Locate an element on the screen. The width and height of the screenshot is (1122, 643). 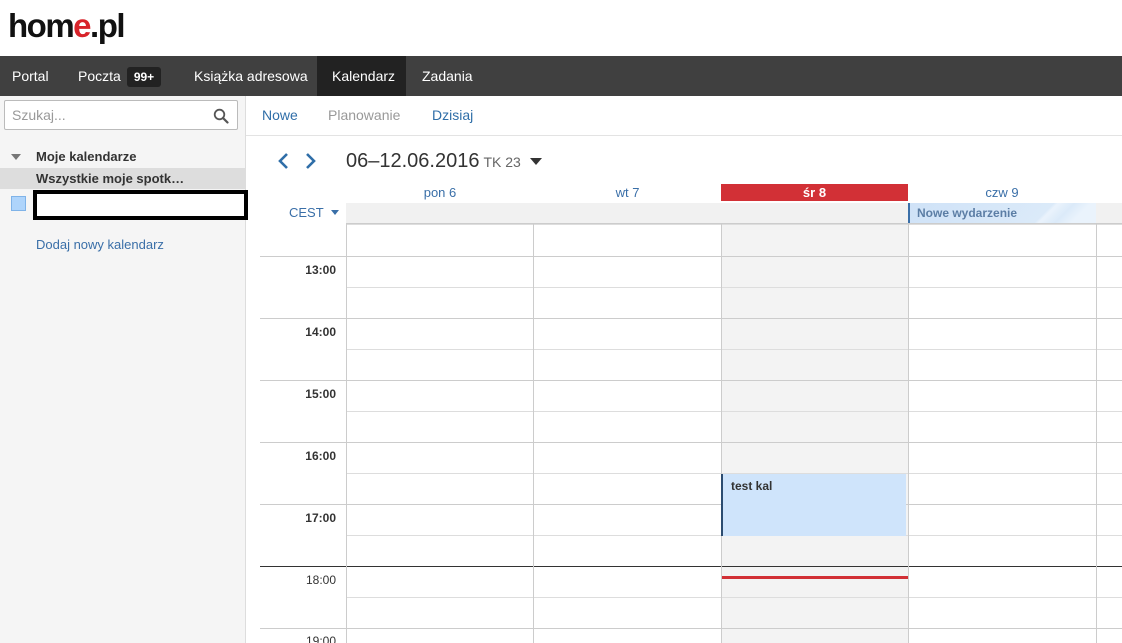
nav-portal: Portal is located at coordinates (30, 76).